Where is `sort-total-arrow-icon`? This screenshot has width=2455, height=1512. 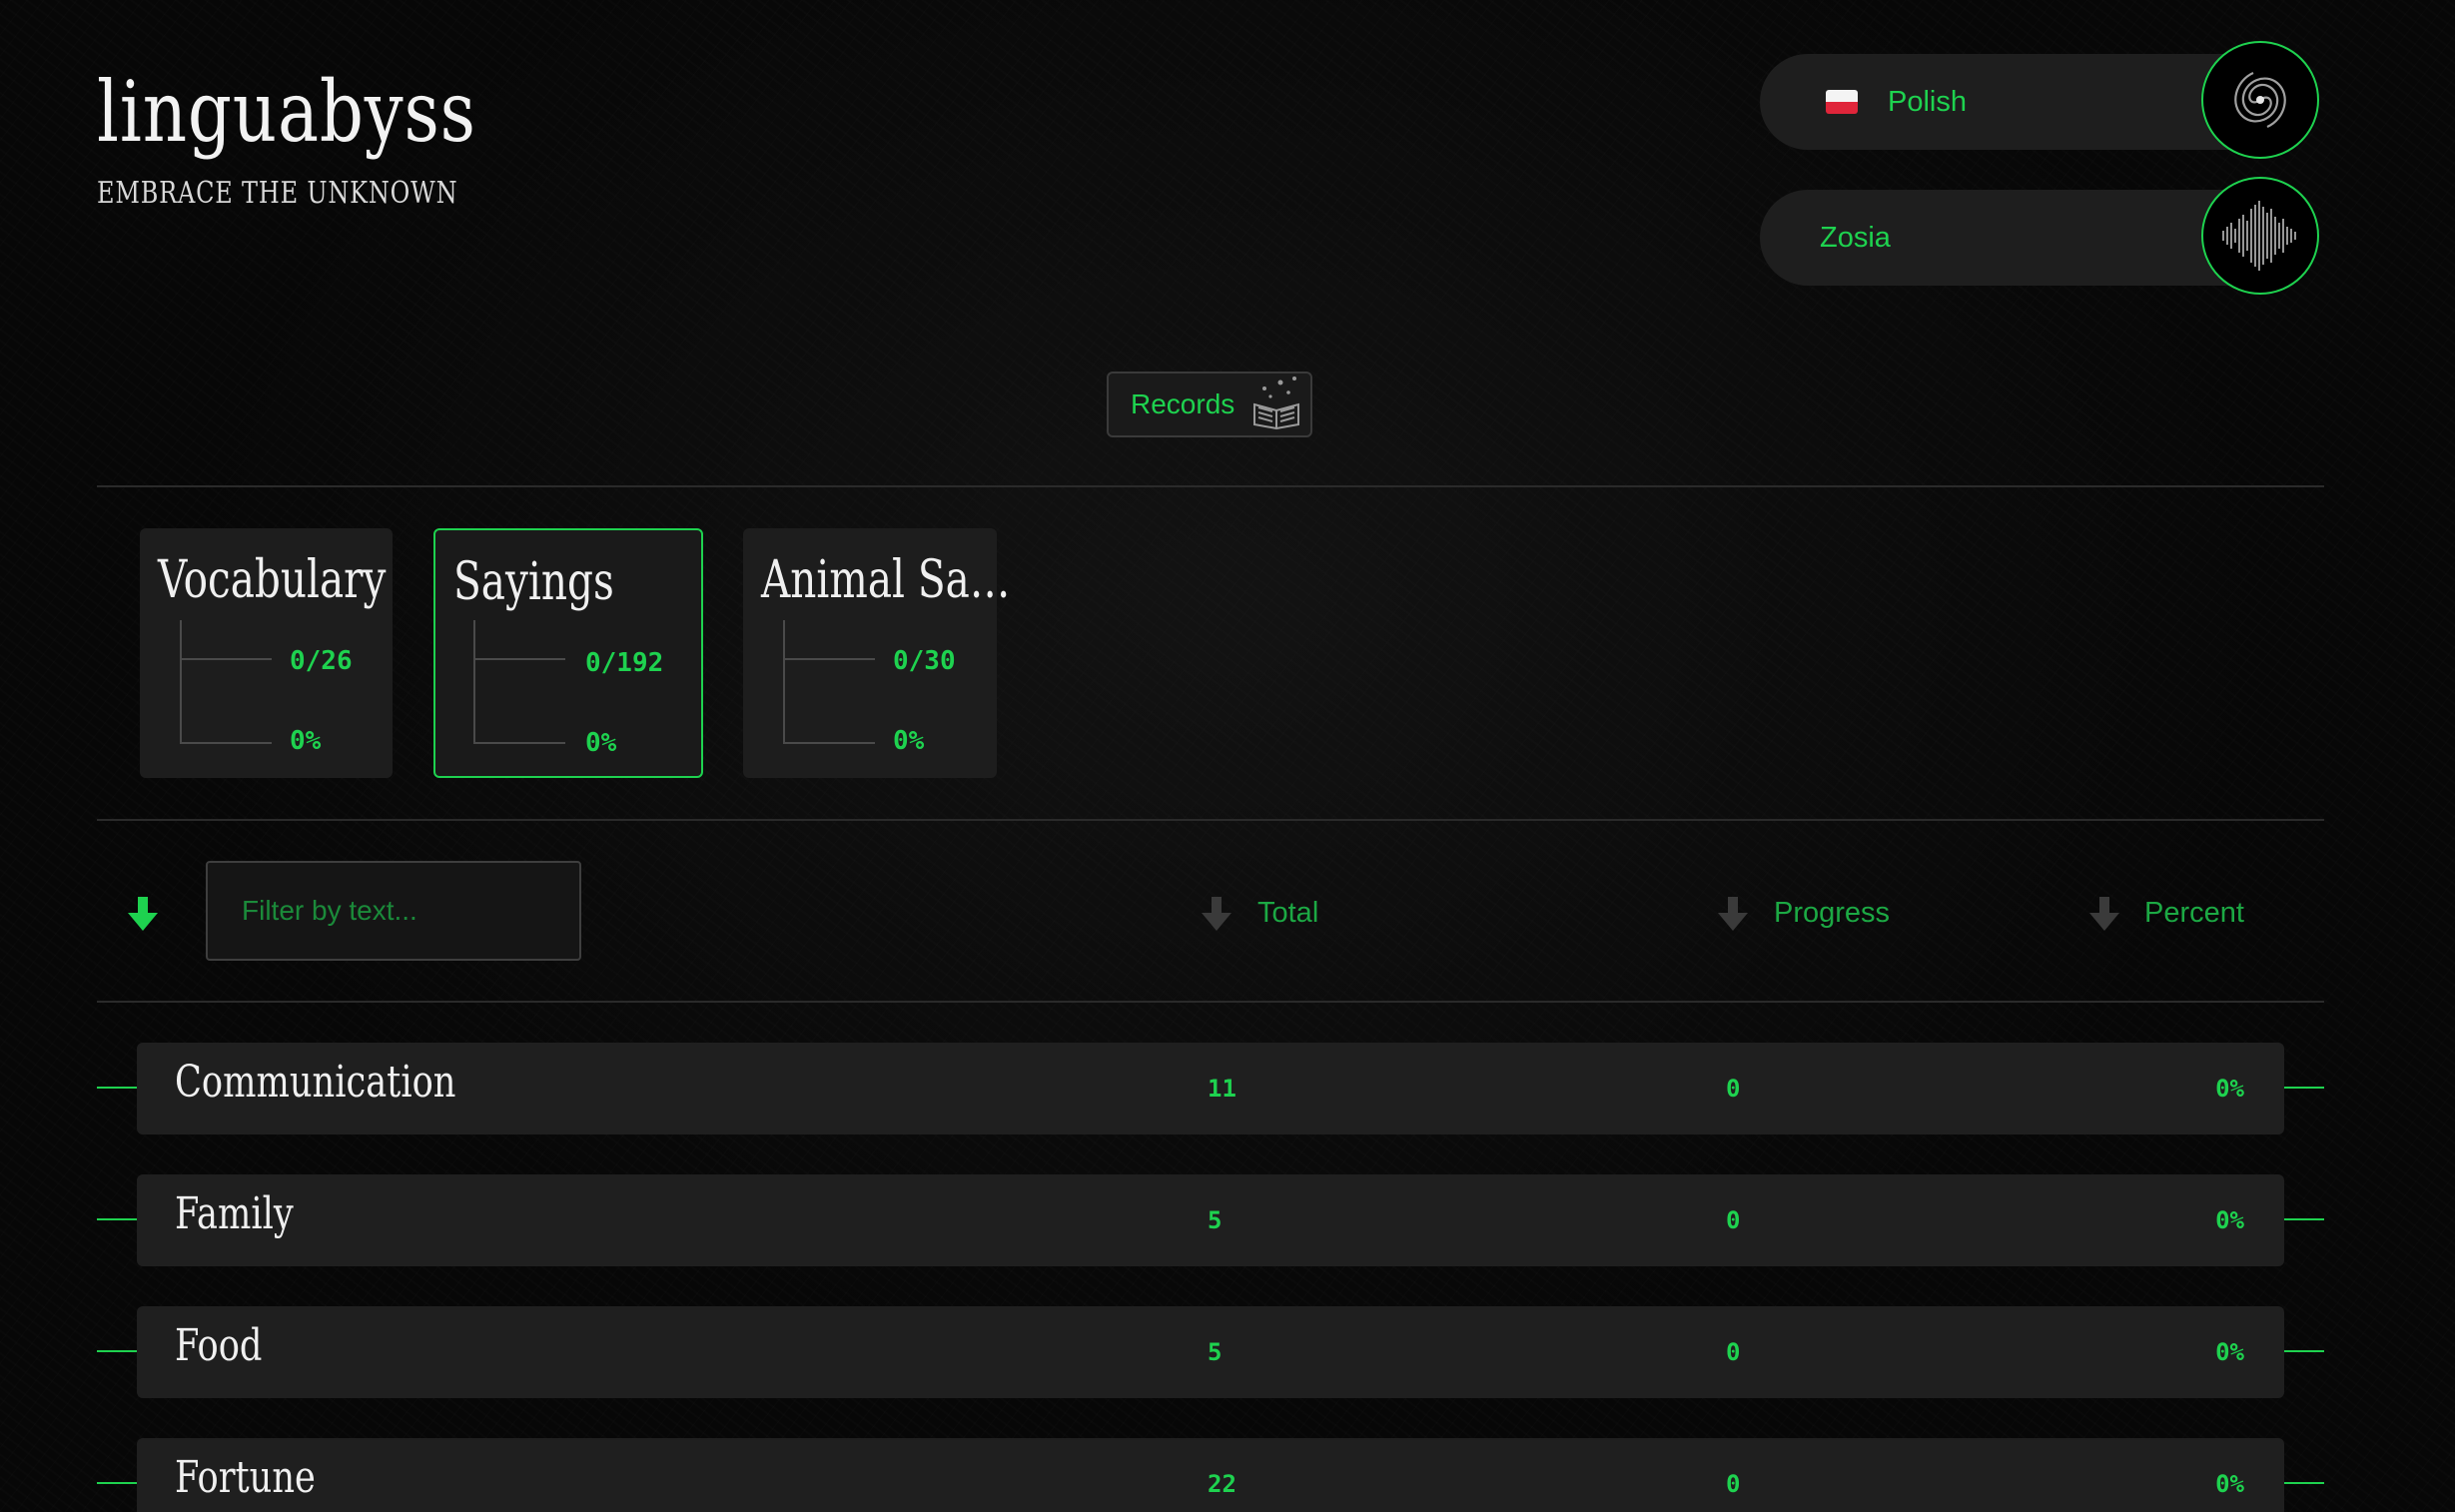
sort-total-arrow-icon is located at coordinates (1216, 914).